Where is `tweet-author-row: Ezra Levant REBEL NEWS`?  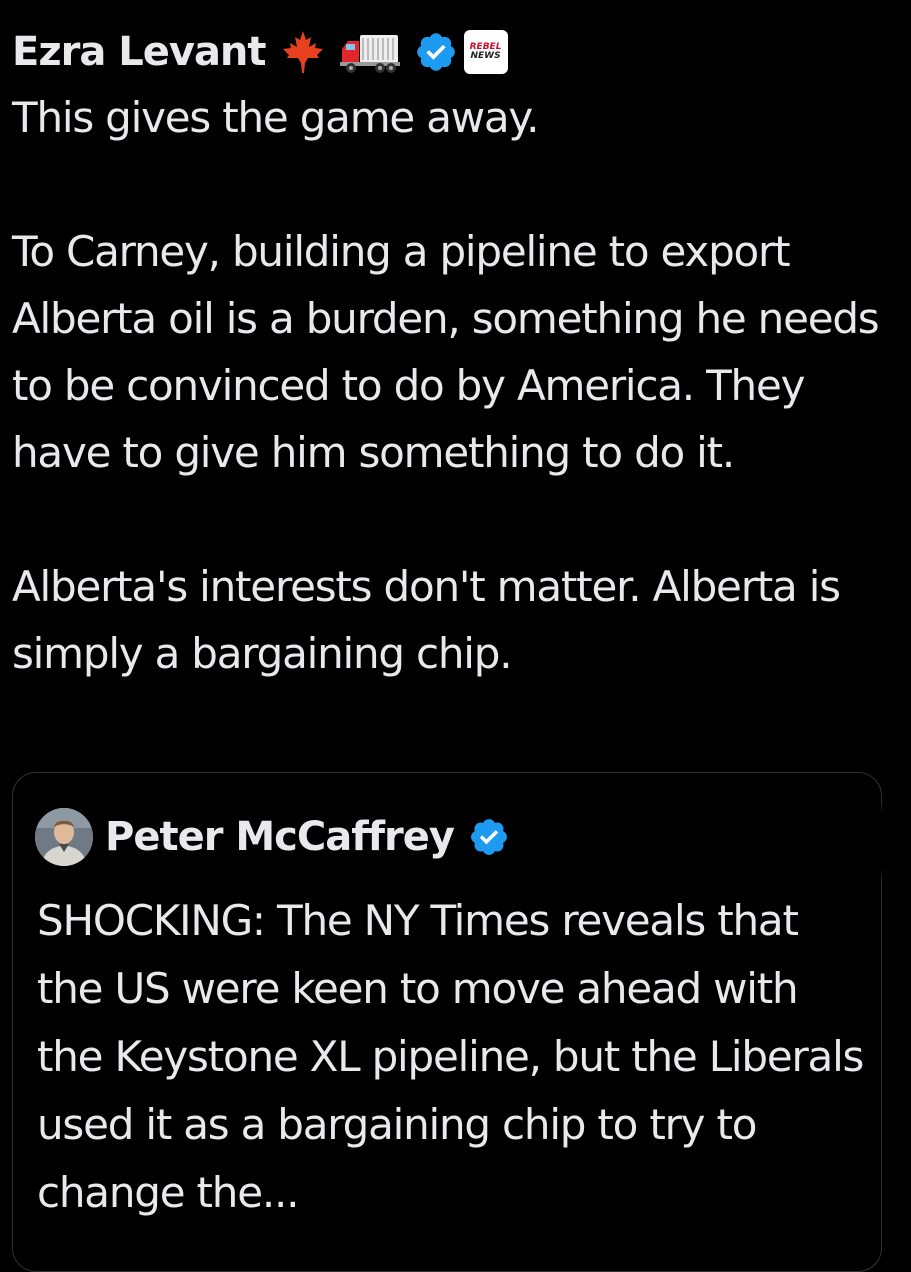
tweet-author-row: Ezra Levant REBEL NEWS is located at coordinates (260, 52).